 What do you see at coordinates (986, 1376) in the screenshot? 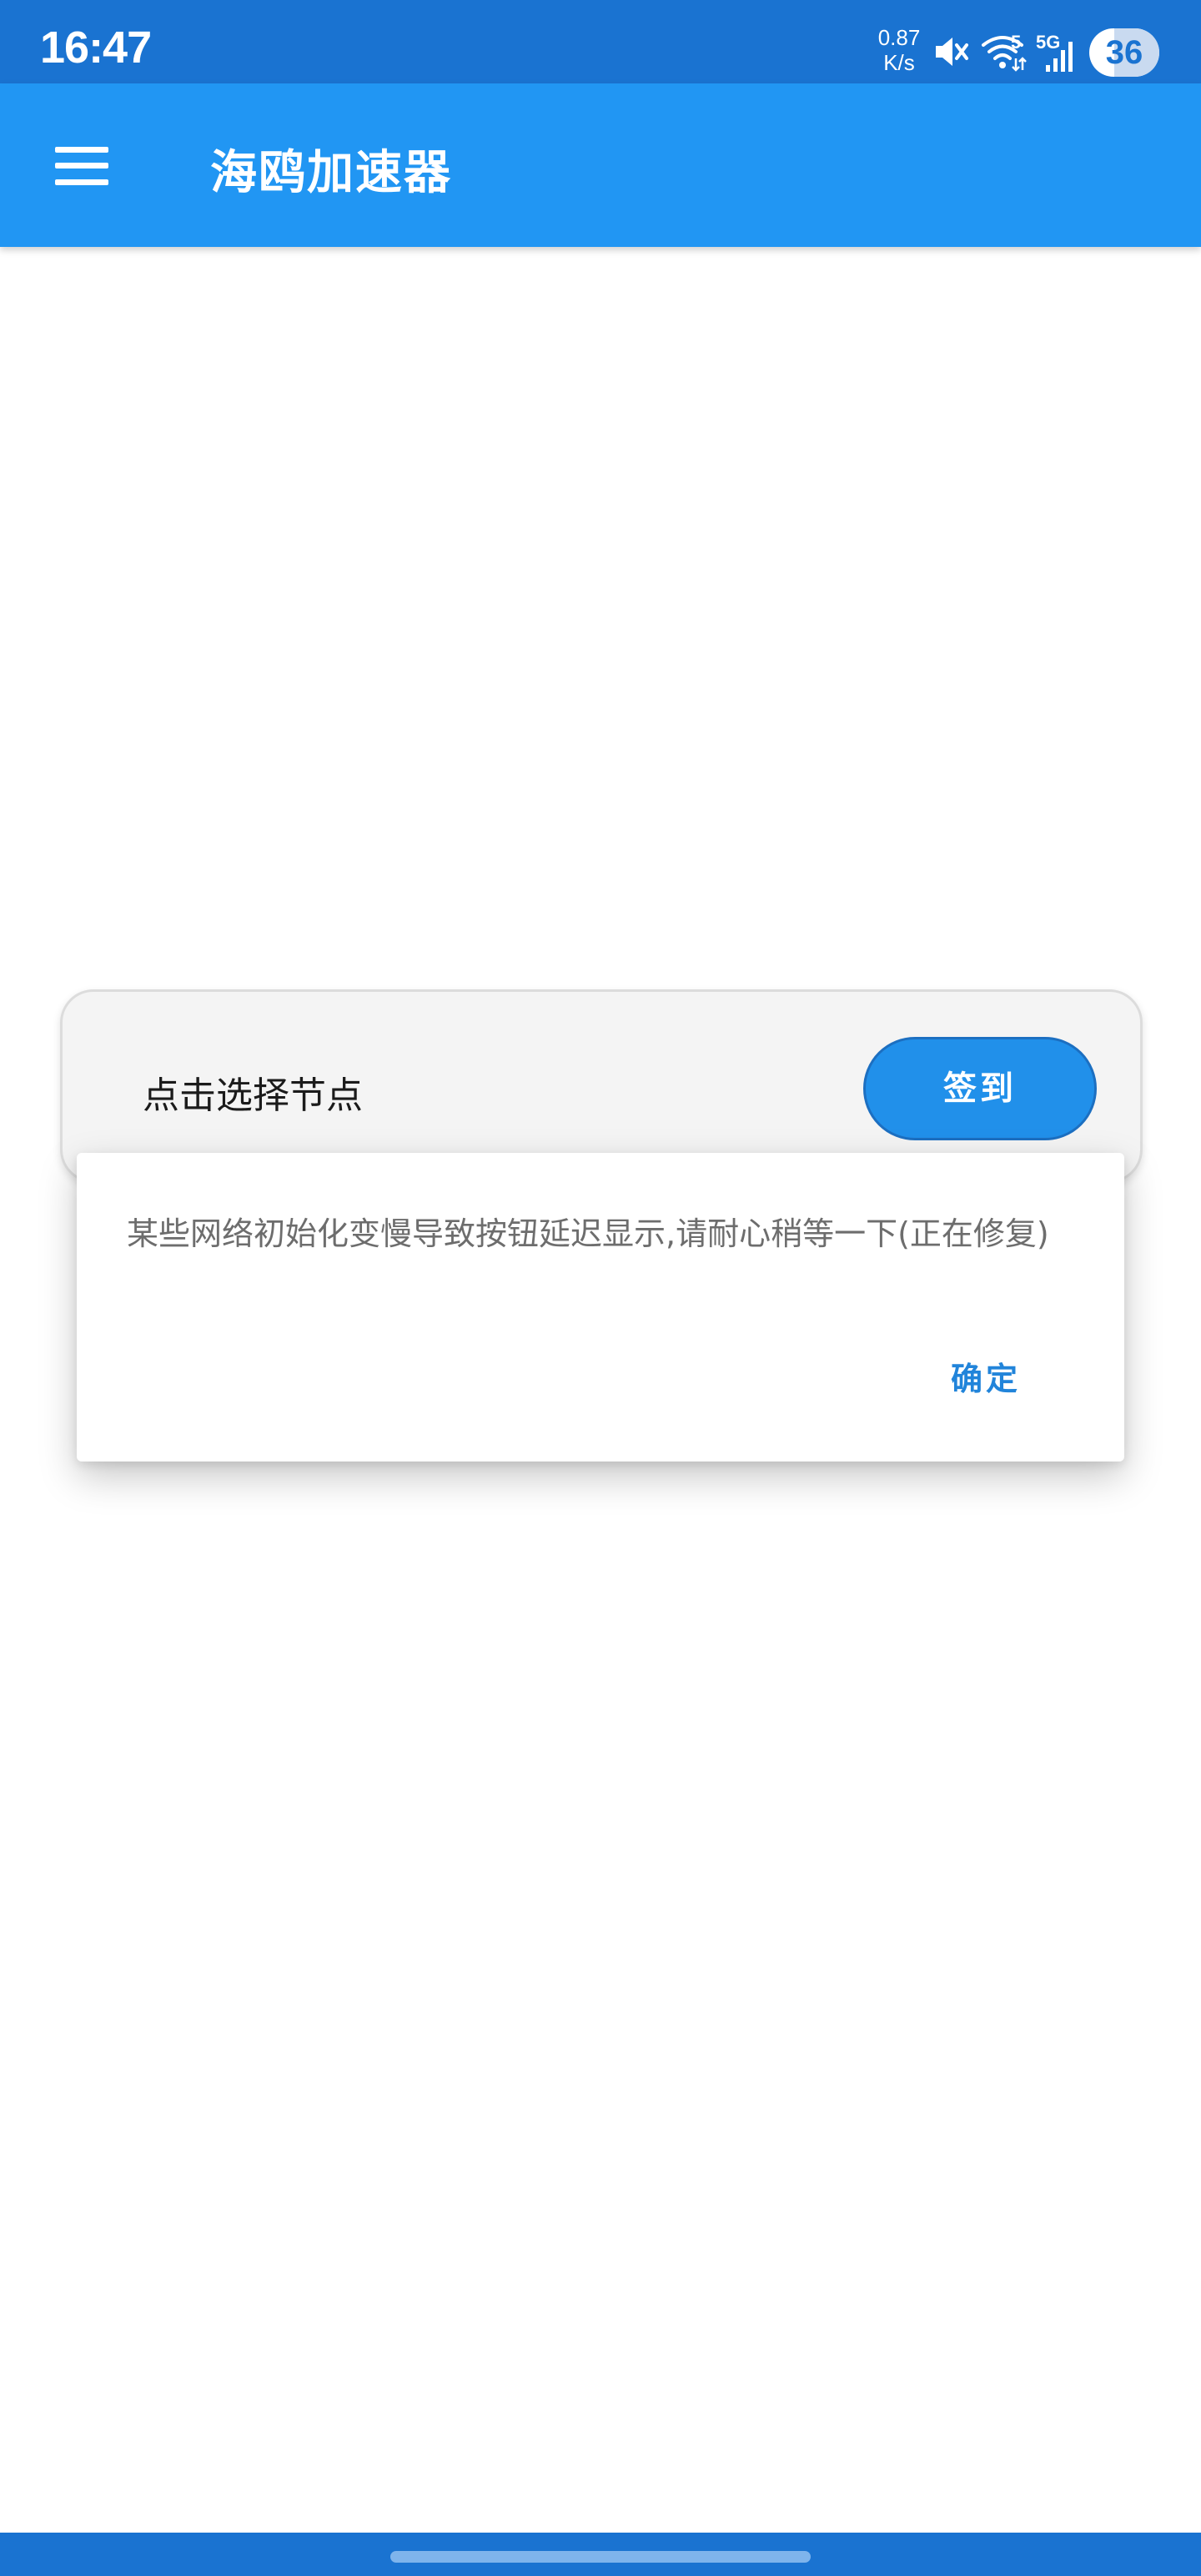
I see `confirm-button: 确定` at bounding box center [986, 1376].